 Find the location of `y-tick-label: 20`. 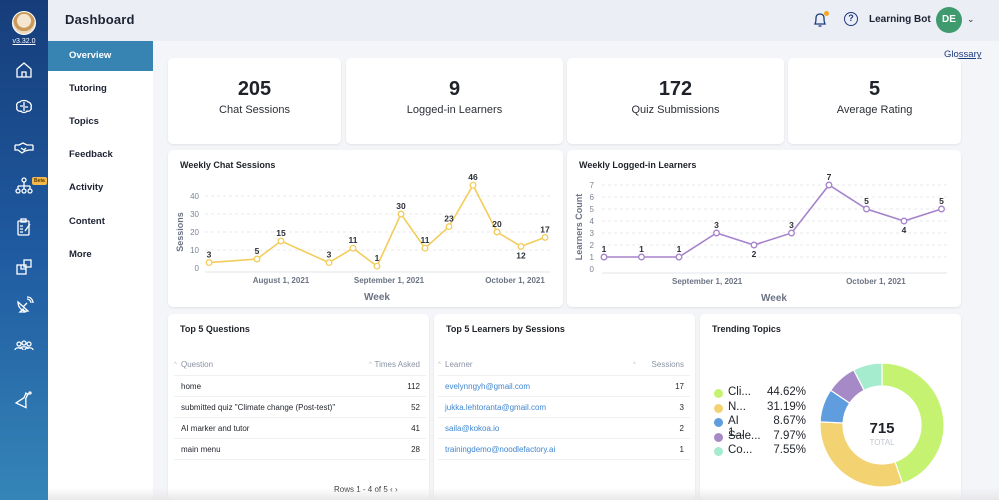

y-tick-label: 20 is located at coordinates (194, 232).